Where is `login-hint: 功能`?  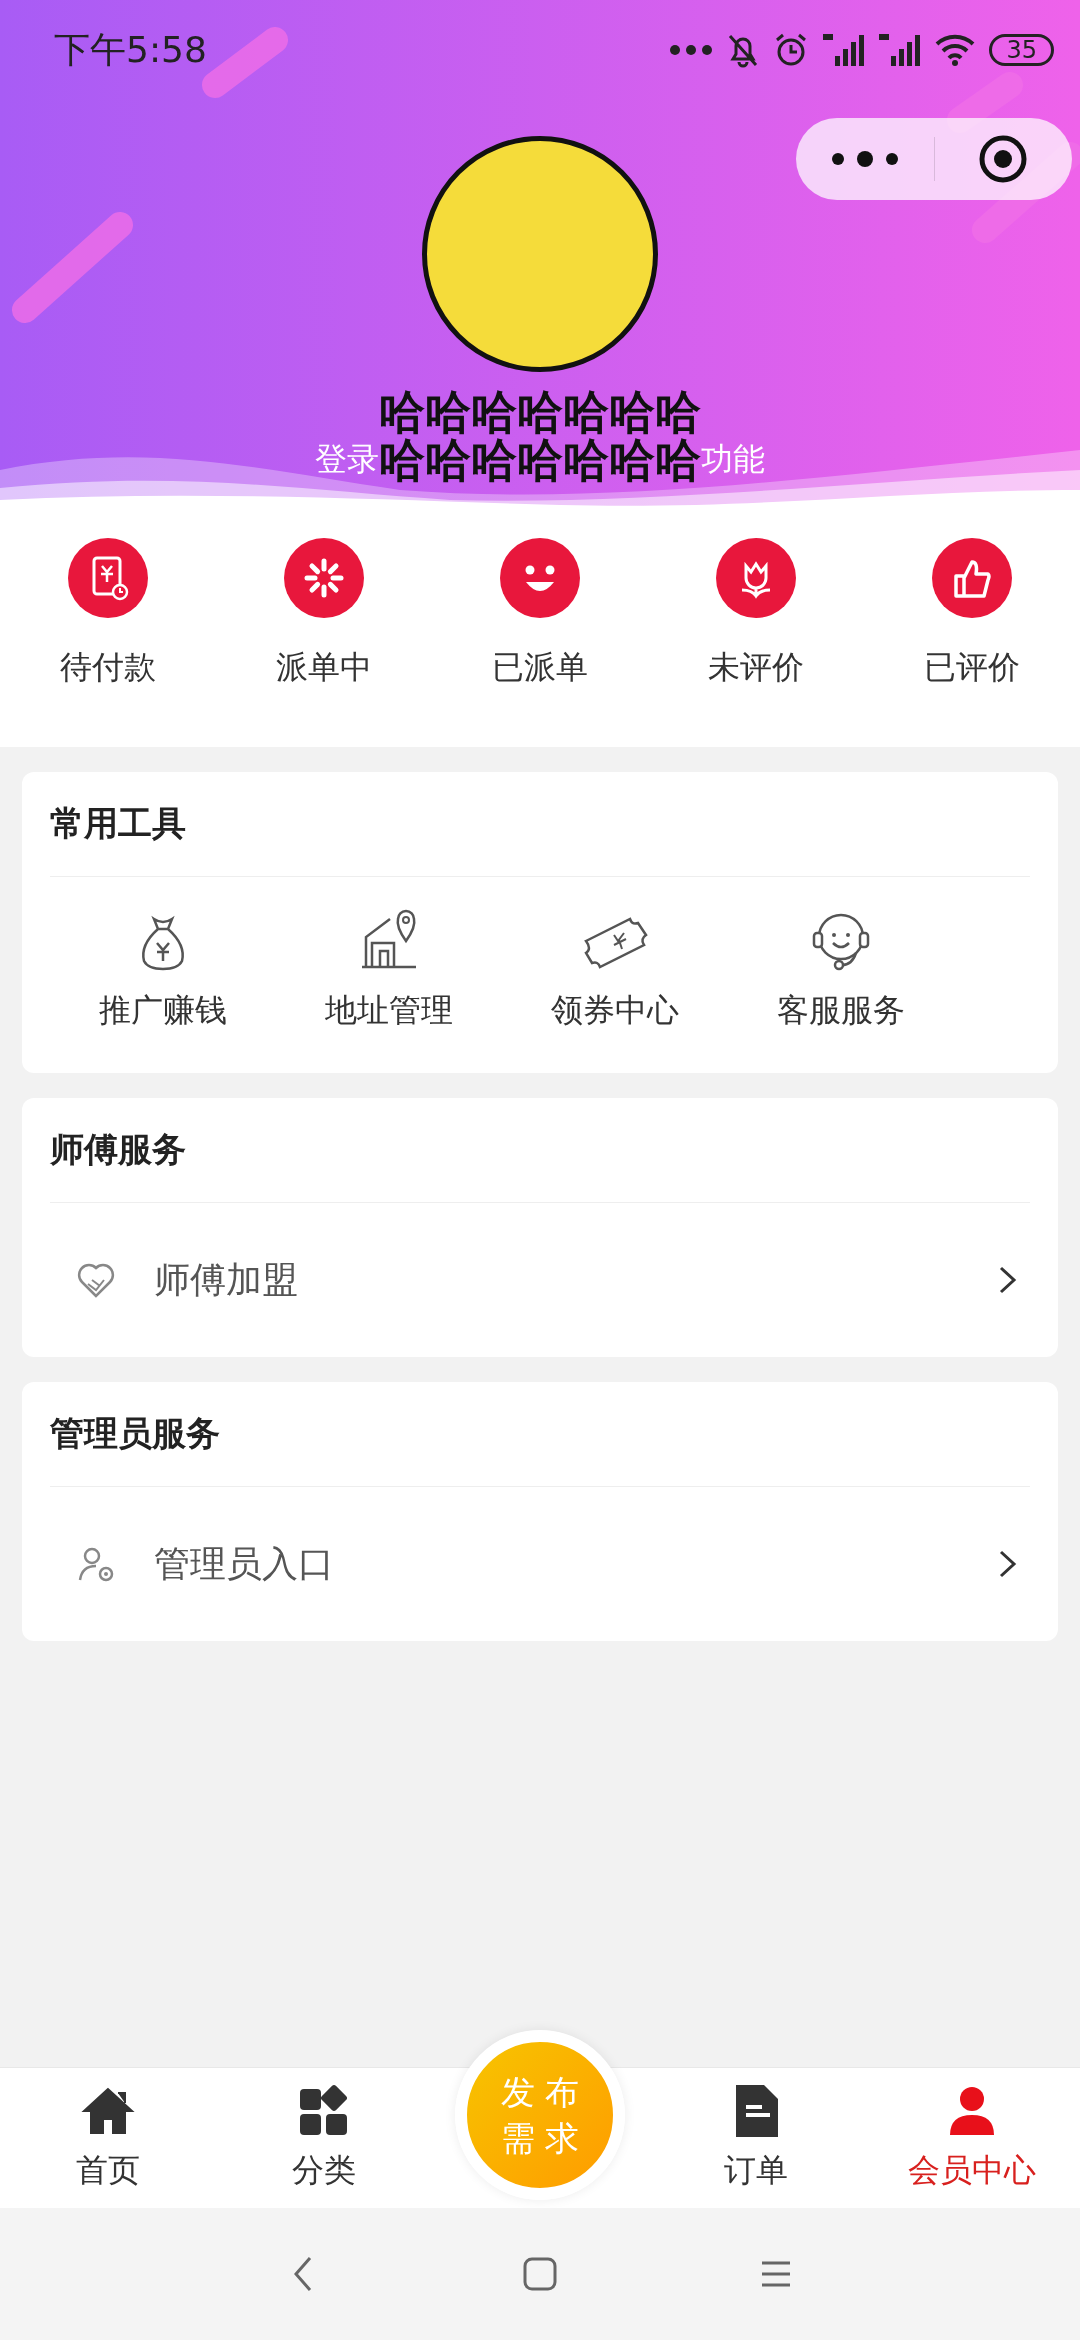
login-hint: 功能 is located at coordinates (733, 459).